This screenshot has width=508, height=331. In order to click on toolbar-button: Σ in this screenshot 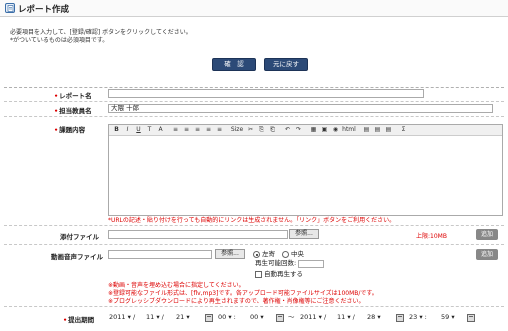, I will do `click(403, 130)`.